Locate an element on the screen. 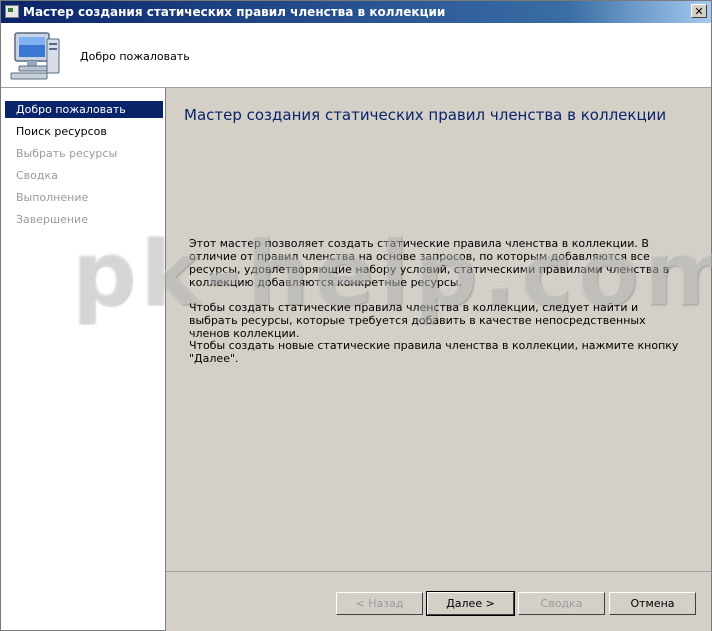  next-button: Далее > is located at coordinates (470, 603).